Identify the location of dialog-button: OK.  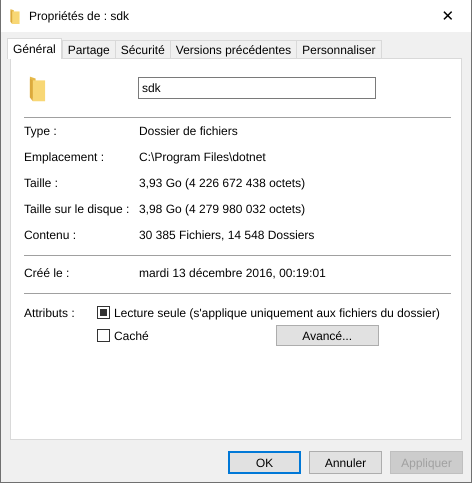
(264, 462).